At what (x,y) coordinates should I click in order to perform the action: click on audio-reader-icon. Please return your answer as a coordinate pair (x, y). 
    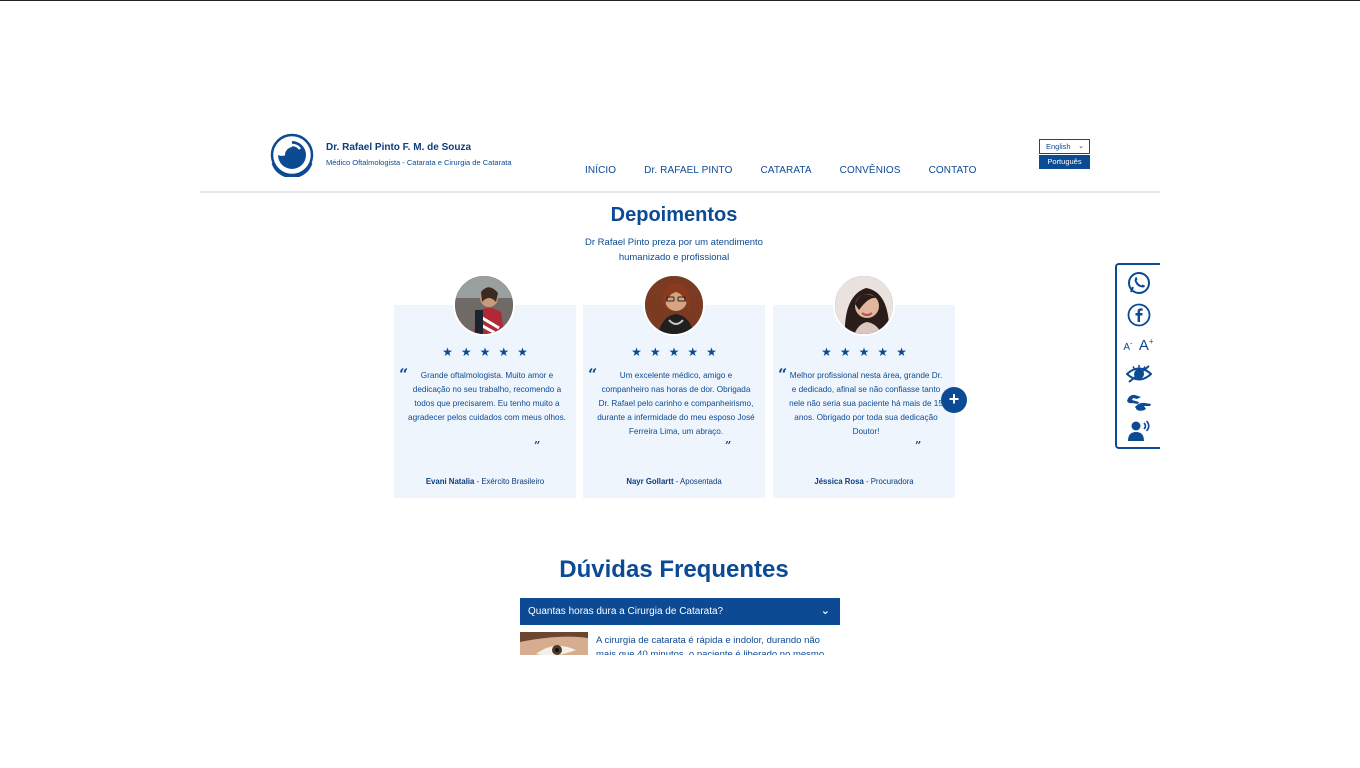
    Looking at the image, I should click on (1138, 433).